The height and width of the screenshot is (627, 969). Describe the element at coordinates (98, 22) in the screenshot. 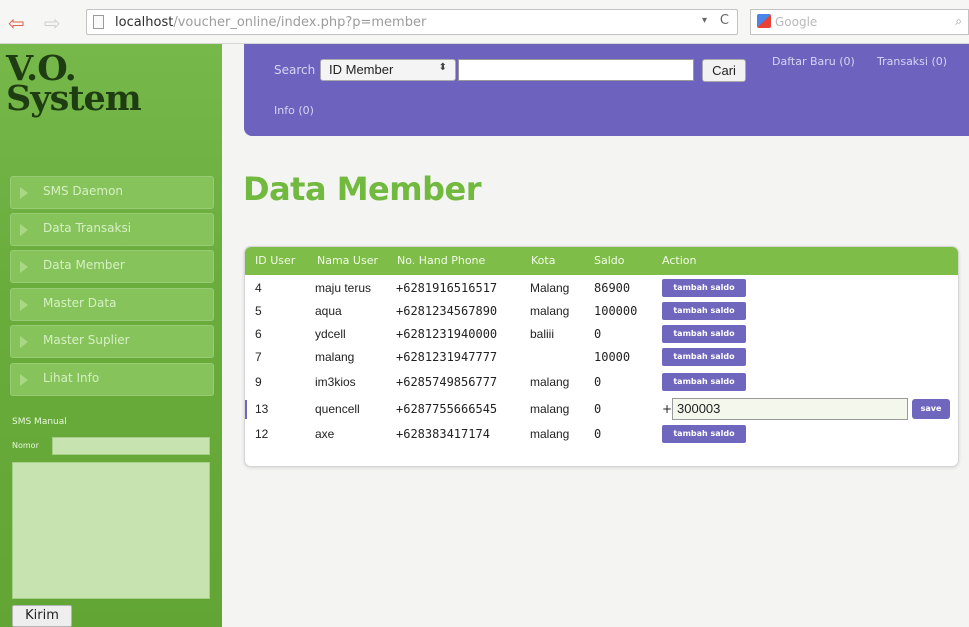

I see `page-icon` at that location.